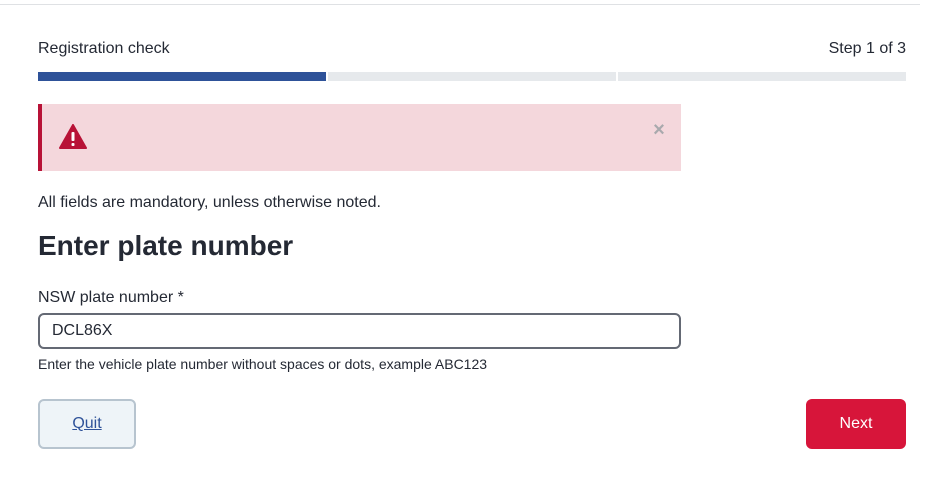  What do you see at coordinates (867, 48) in the screenshot?
I see `progress-step-indicator: Step 1 of 3` at bounding box center [867, 48].